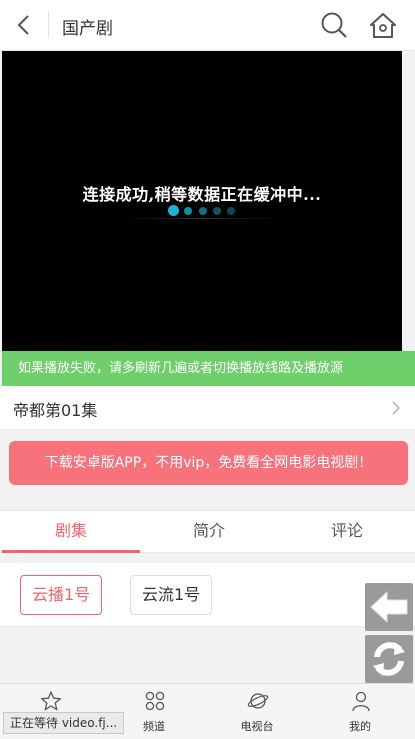 This screenshot has height=739, width=415. I want to click on nav-item-mine: 我的, so click(360, 711).